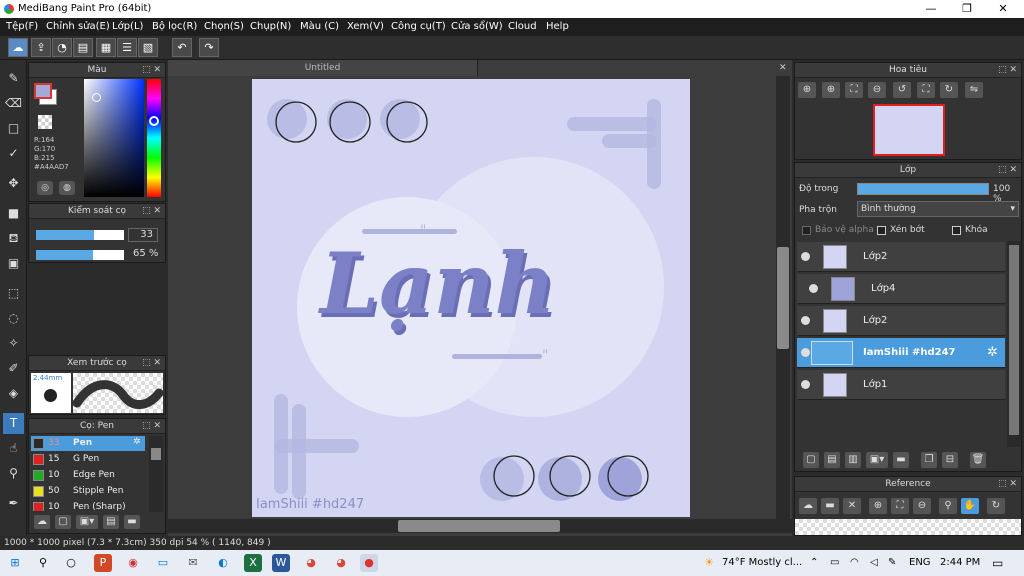 The image size is (1024, 576). What do you see at coordinates (163, 563) in the screenshot?
I see `monitor-icon: ▭` at bounding box center [163, 563].